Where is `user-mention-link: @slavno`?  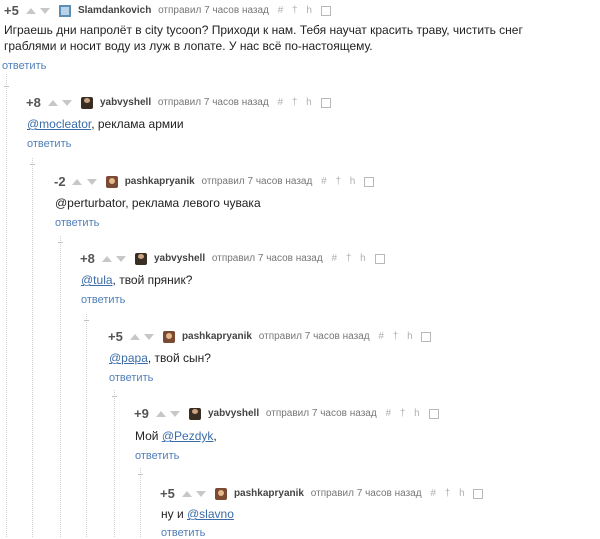
user-mention-link: @slavno is located at coordinates (210, 514).